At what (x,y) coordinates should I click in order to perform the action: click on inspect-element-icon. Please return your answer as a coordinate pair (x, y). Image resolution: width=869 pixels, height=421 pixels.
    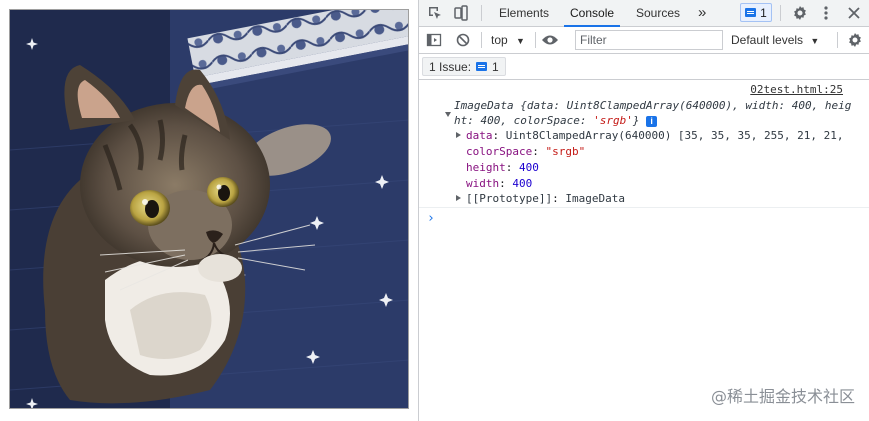
    Looking at the image, I should click on (435, 13).